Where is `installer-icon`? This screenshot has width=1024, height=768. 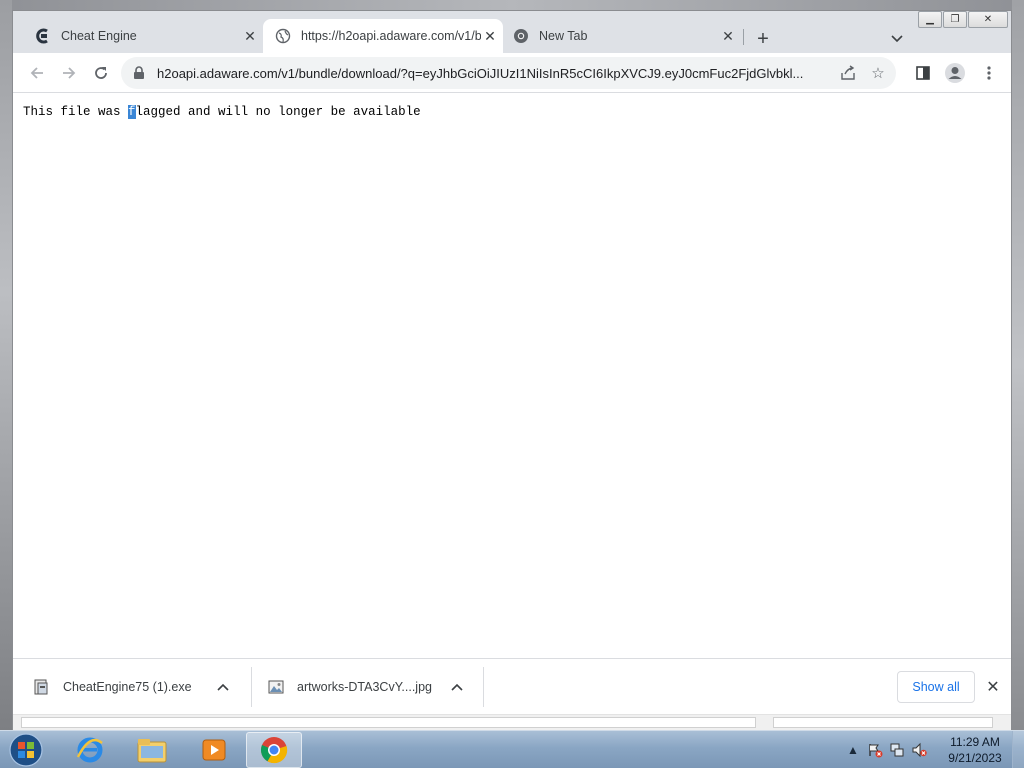 installer-icon is located at coordinates (42, 687).